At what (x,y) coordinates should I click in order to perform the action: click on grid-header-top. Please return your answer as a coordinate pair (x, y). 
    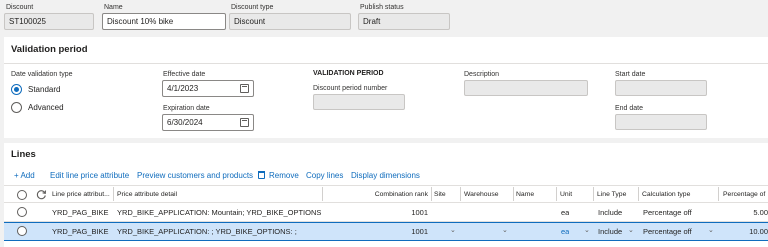
    Looking at the image, I should click on (386, 185).